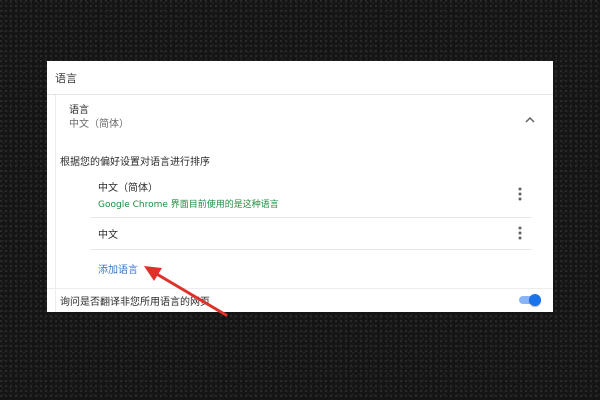 The width and height of the screenshot is (600, 400). Describe the element at coordinates (535, 300) in the screenshot. I see `toggle-knob` at that location.